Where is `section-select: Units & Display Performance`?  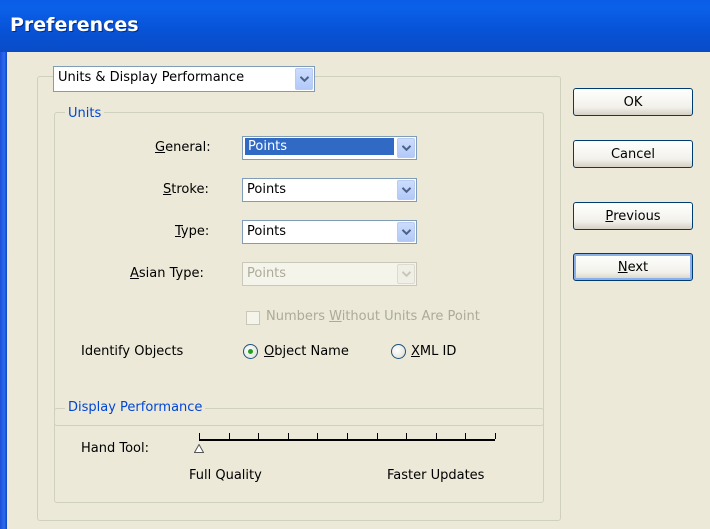
section-select: Units & Display Performance is located at coordinates (184, 79).